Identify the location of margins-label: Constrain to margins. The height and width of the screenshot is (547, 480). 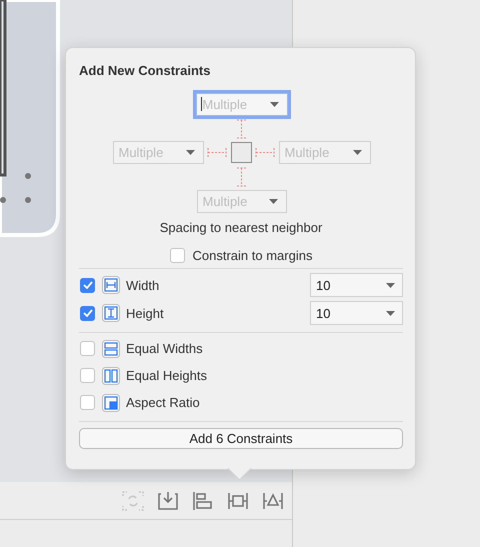
(252, 255).